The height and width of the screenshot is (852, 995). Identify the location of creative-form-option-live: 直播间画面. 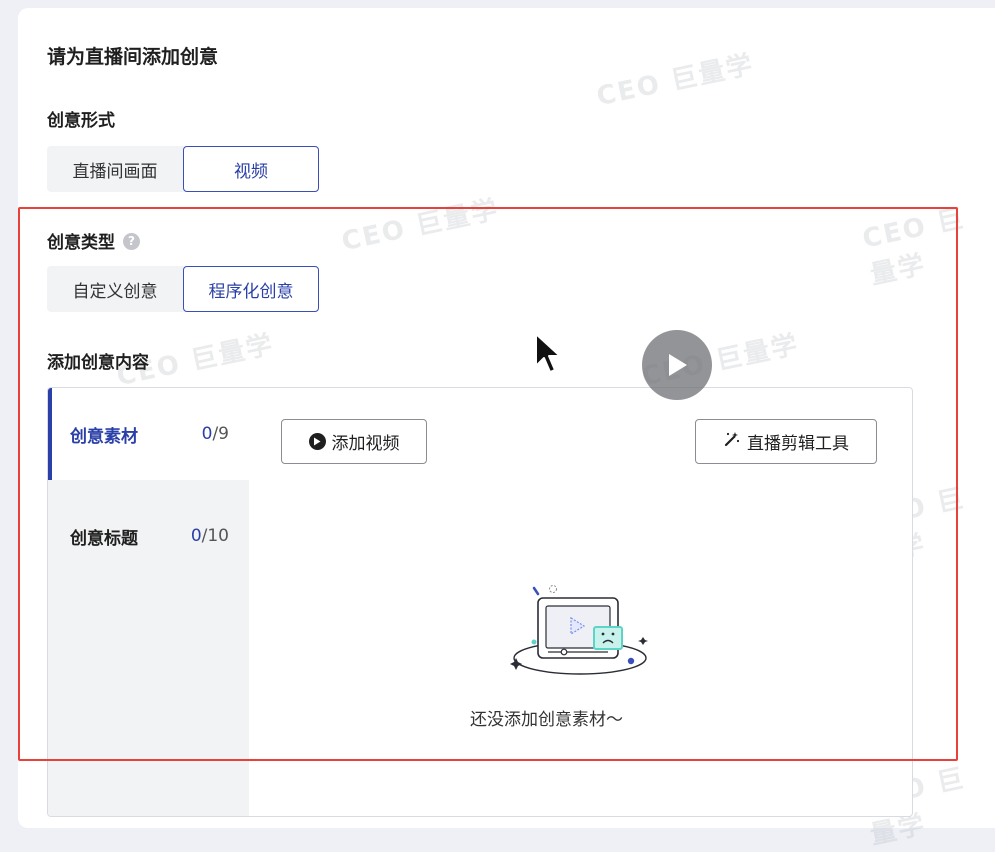
(115, 169).